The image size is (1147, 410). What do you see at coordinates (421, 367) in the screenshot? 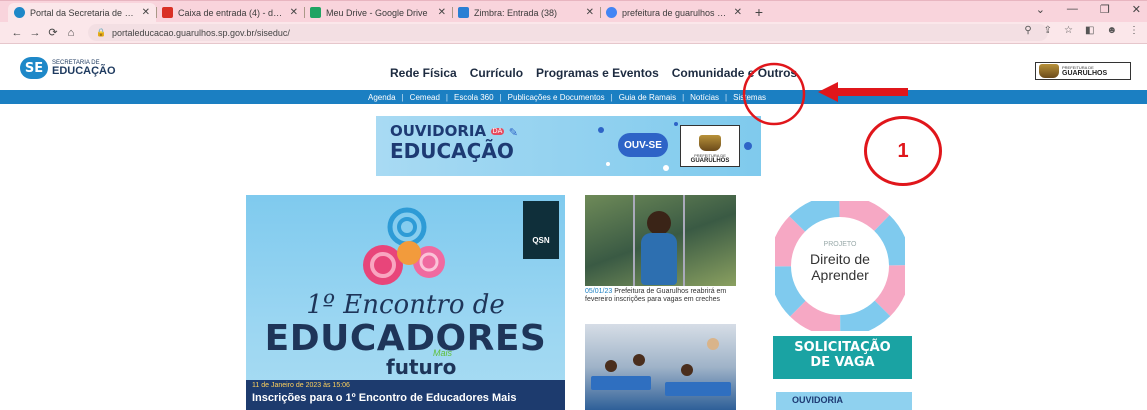
I see `futuro-logo-text: futuro` at bounding box center [421, 367].